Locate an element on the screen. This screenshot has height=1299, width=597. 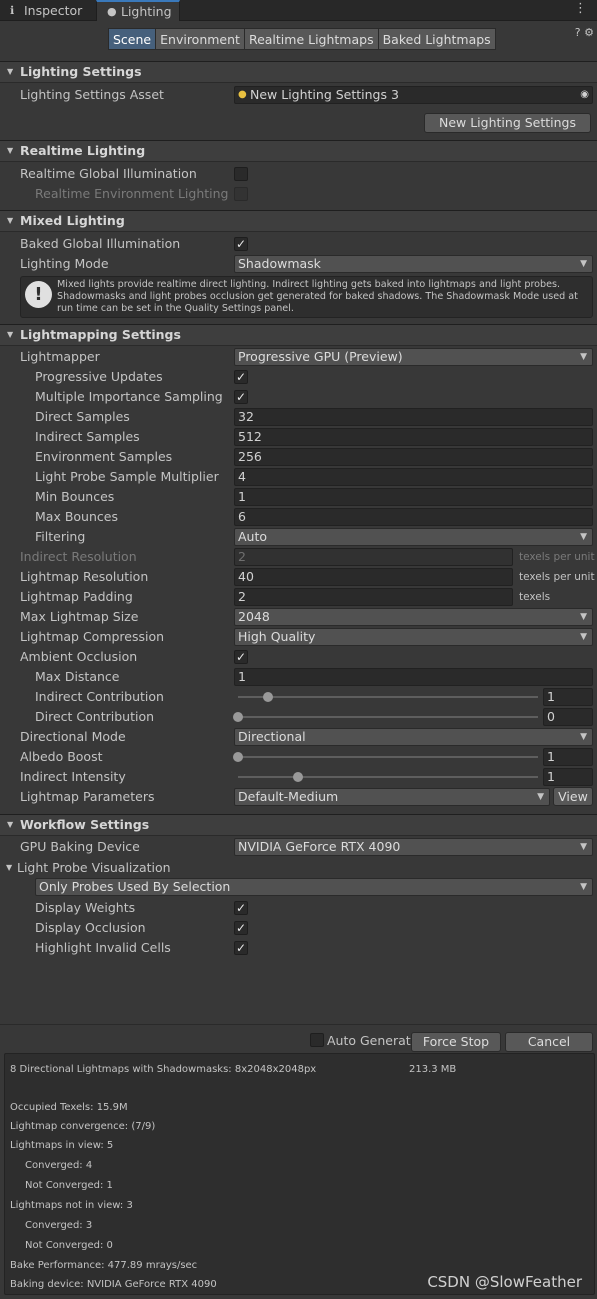
probe-mult-field: 4 is located at coordinates (413, 477).